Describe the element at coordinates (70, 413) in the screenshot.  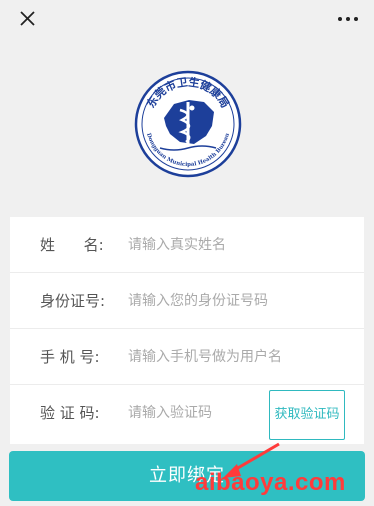
I see `code-label: 验 证 码:` at that location.